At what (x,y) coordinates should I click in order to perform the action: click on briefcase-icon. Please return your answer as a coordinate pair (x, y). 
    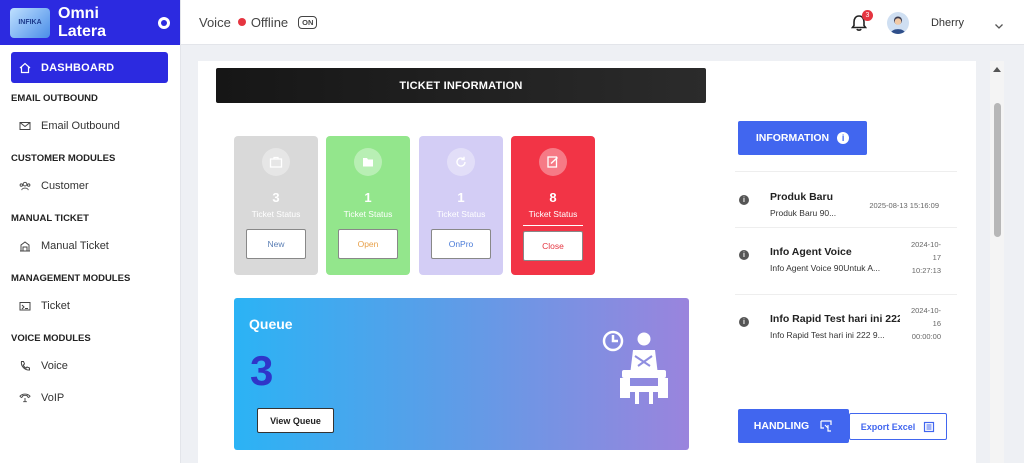
    Looking at the image, I should click on (276, 162).